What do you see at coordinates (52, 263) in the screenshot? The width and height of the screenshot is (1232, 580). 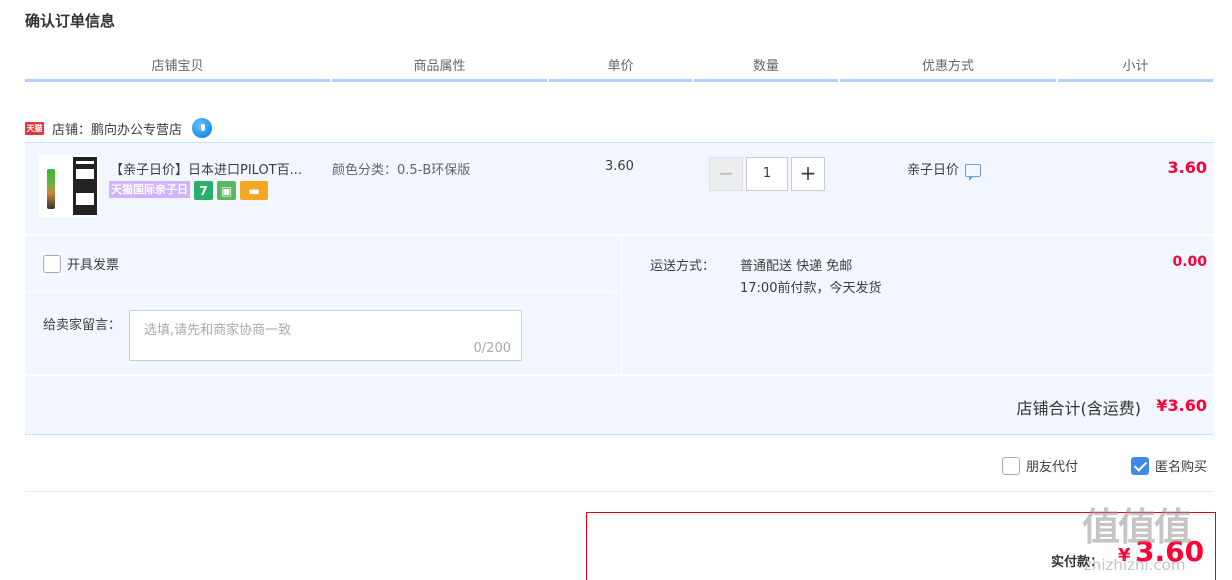 I see `invoice-checkbox` at bounding box center [52, 263].